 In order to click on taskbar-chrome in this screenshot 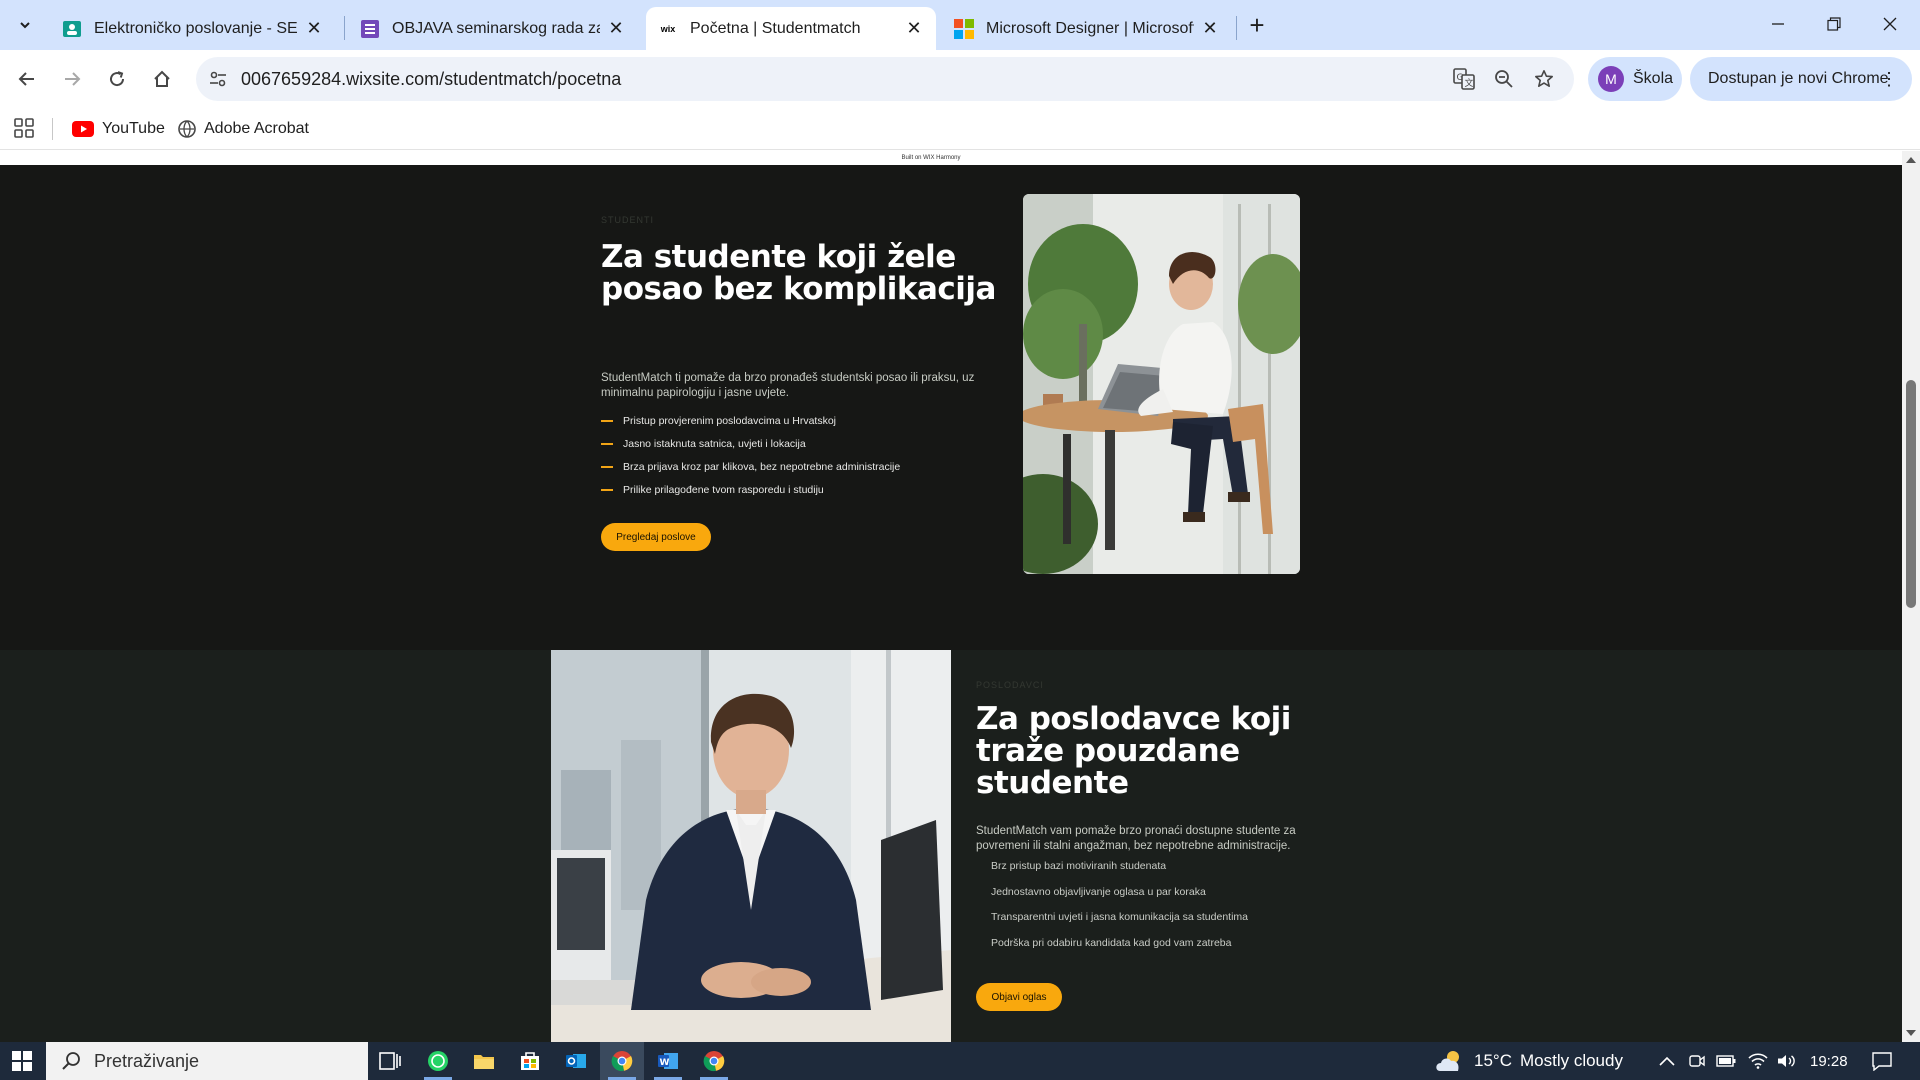, I will do `click(622, 1061)`.